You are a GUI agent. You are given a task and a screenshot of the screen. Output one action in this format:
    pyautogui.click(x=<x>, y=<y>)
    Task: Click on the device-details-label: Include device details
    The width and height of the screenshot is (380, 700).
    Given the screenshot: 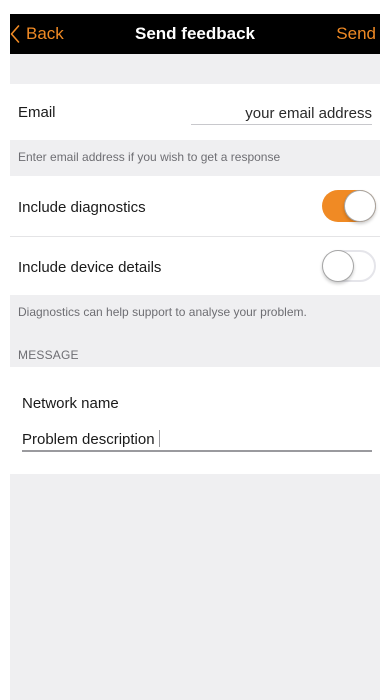 What is the action you would take?
    pyautogui.click(x=90, y=267)
    